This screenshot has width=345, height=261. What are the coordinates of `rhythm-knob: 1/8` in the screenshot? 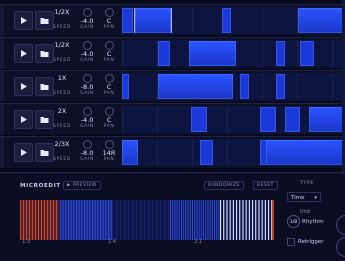 It's located at (293, 221).